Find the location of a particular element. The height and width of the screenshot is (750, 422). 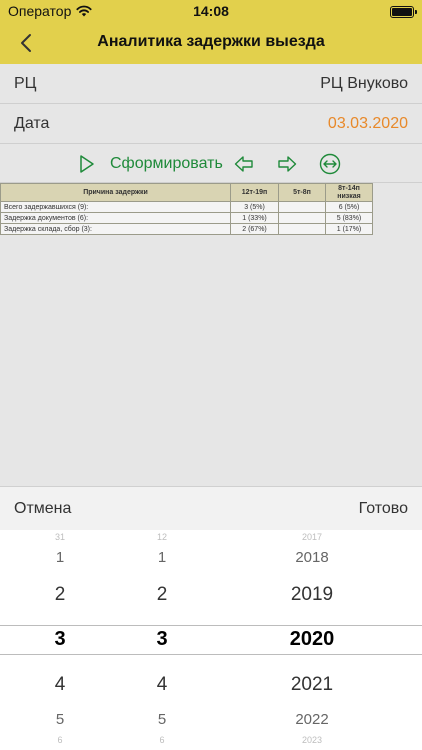

month-wheel: 12 1 2 3 4 5 6 is located at coordinates (162, 640).